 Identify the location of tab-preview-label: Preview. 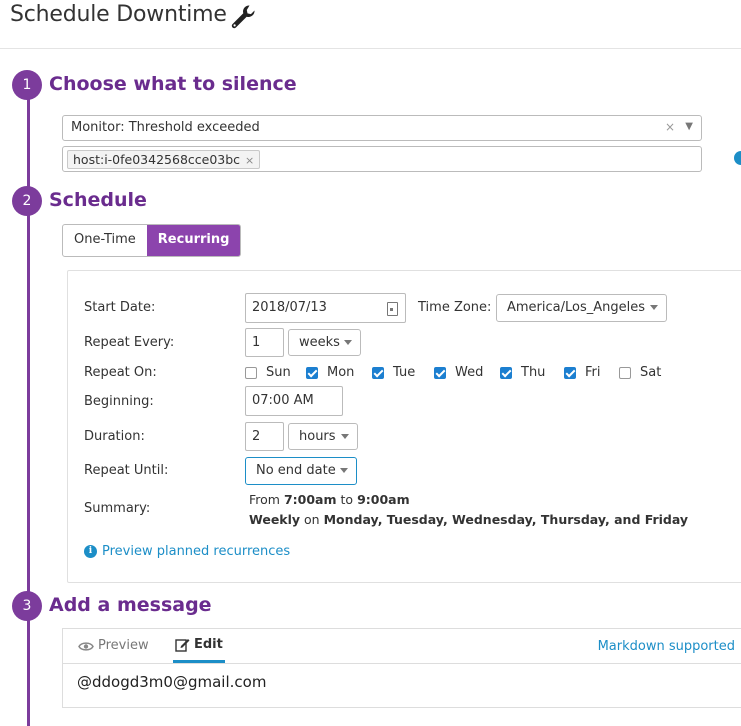
(123, 645).